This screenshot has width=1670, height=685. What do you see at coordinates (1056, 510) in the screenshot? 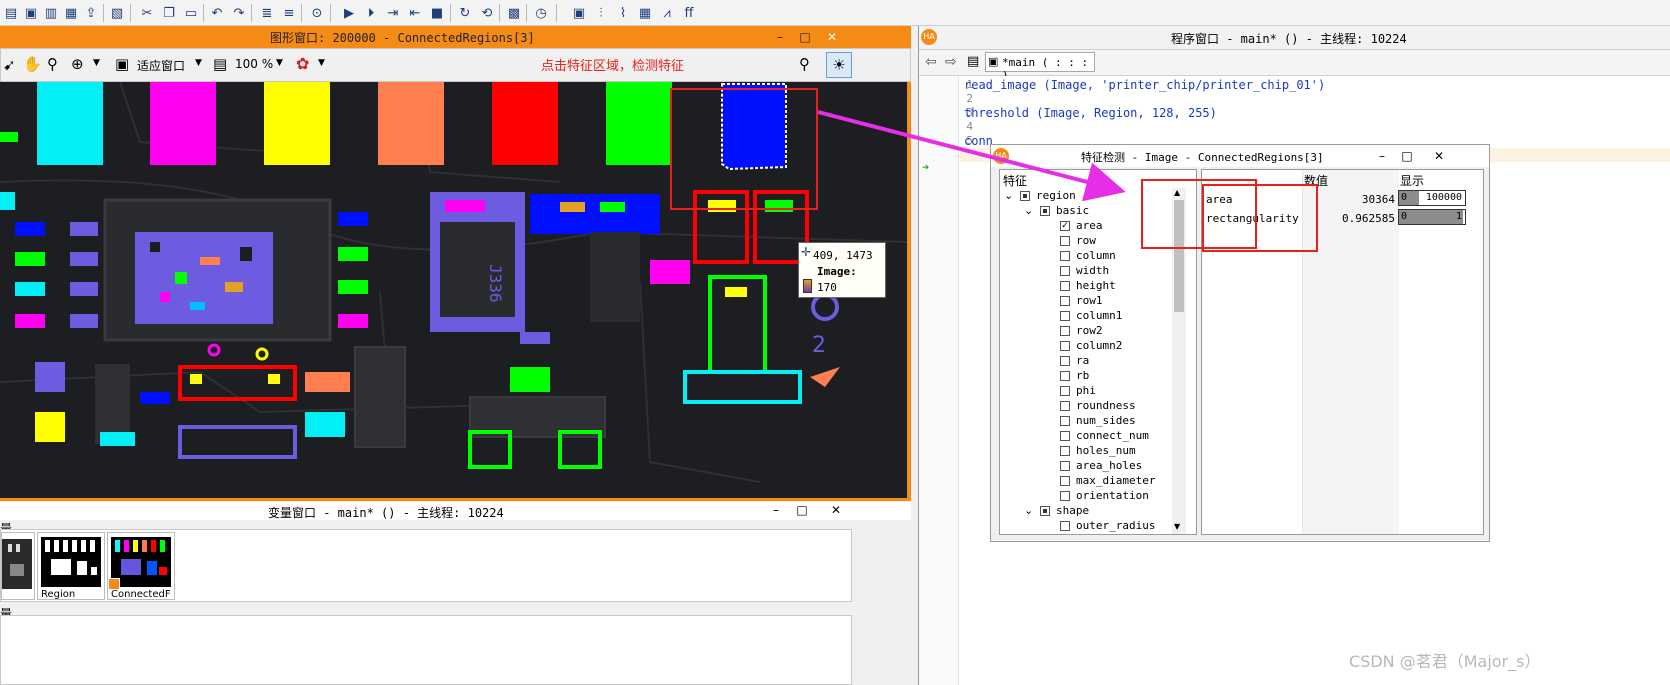
I see `feature-tree-item-shape: ⌄ shape` at bounding box center [1056, 510].